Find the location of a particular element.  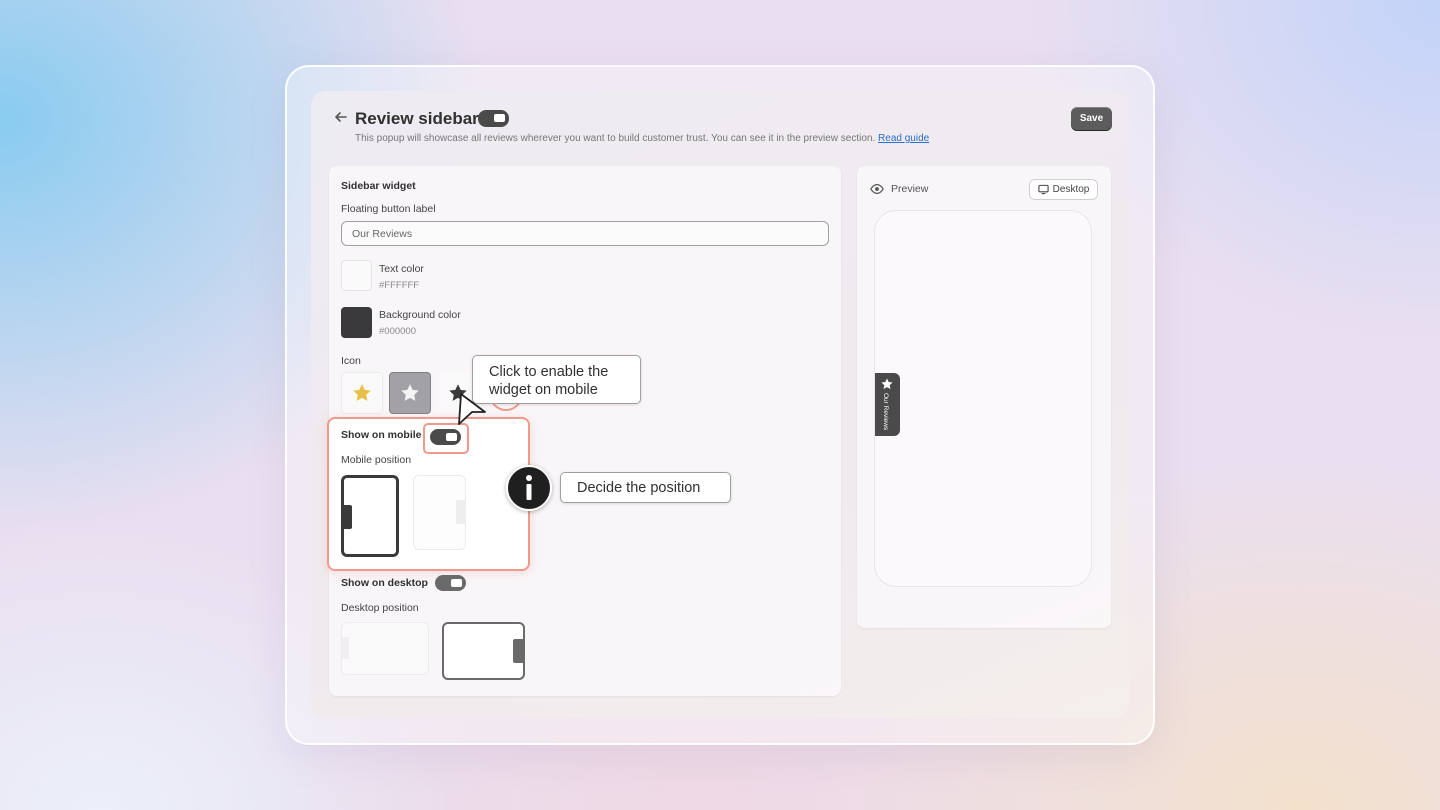

info-icon is located at coordinates (529, 488).